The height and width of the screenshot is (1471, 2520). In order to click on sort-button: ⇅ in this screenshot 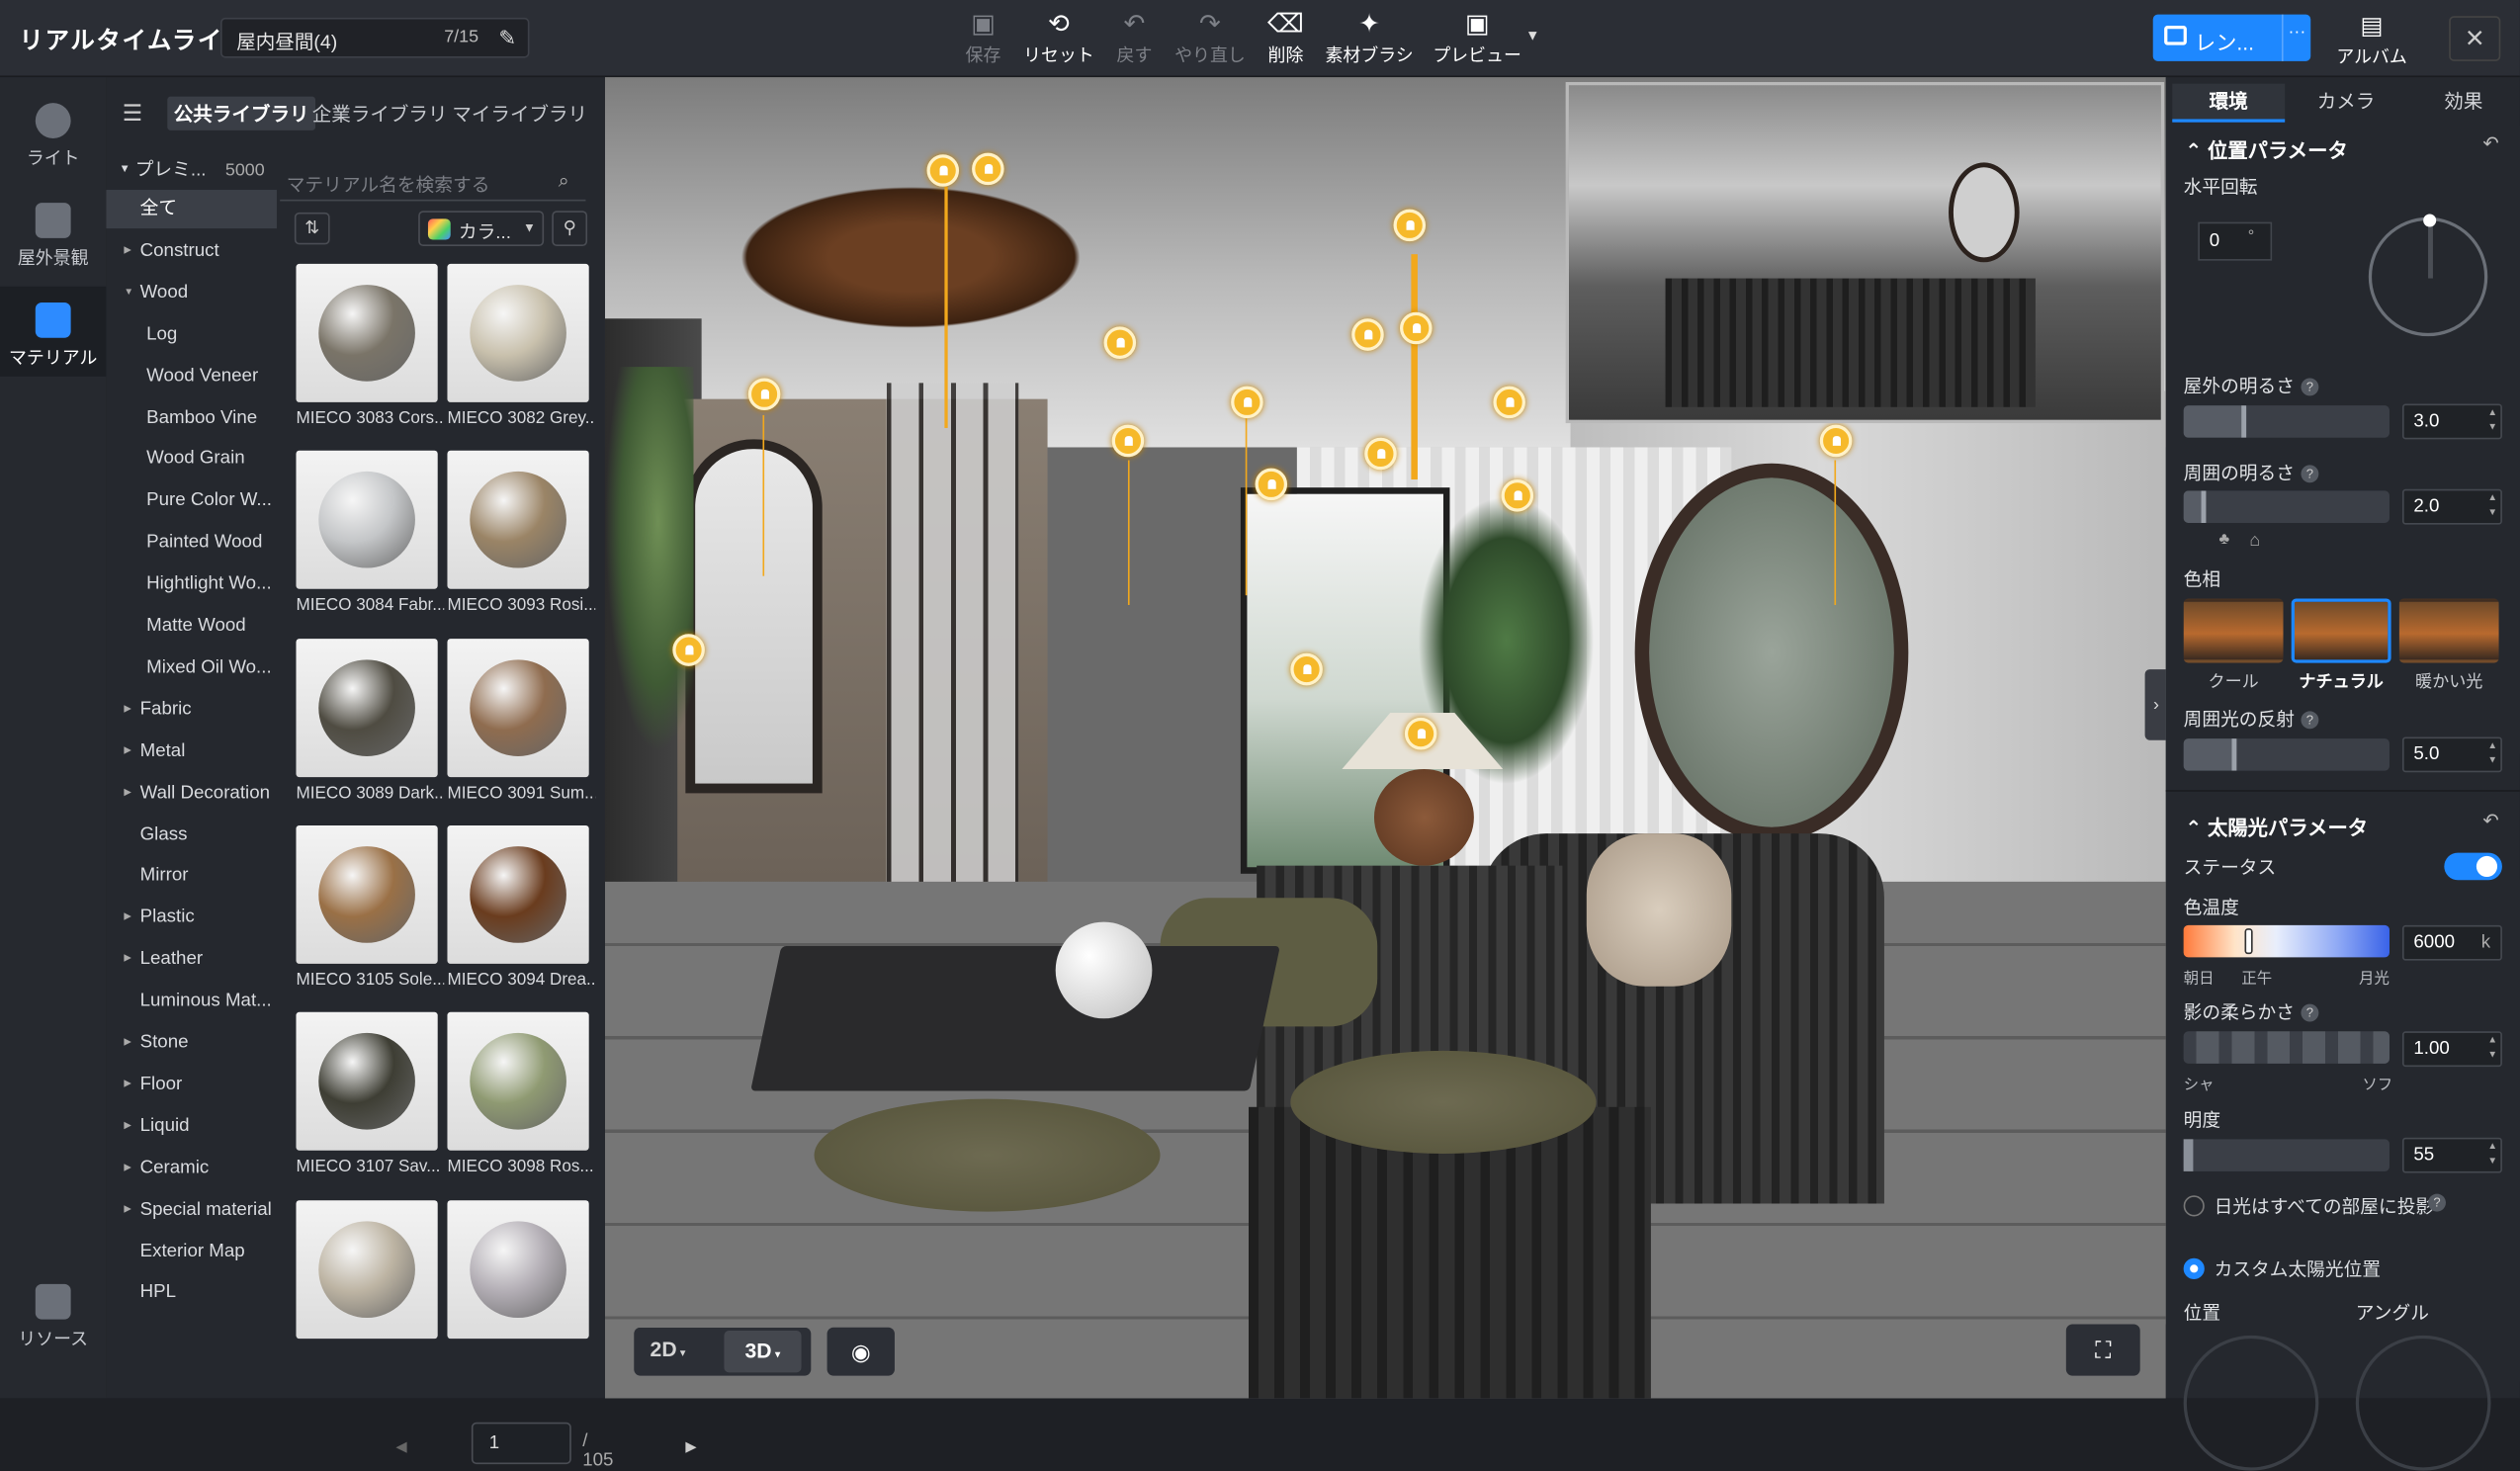, I will do `click(312, 228)`.